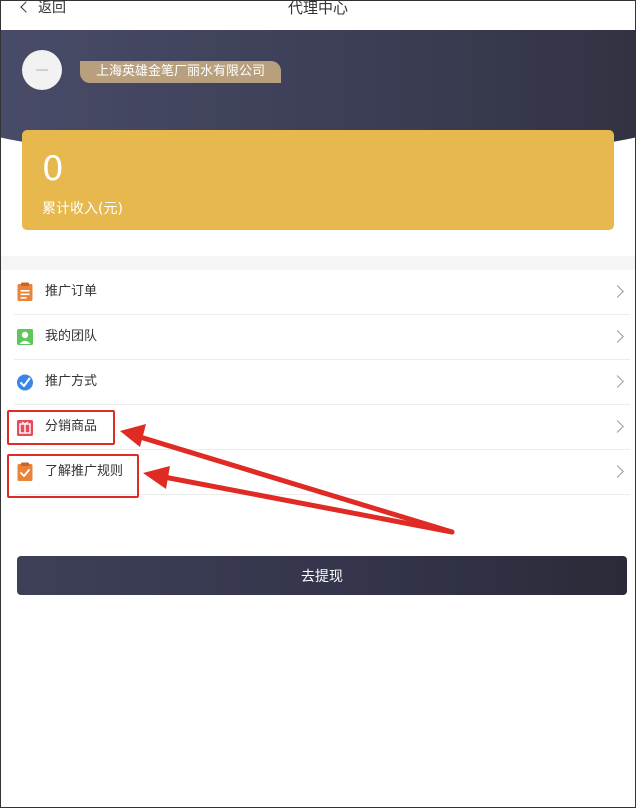 Image resolution: width=636 pixels, height=808 pixels. Describe the element at coordinates (317, 8) in the screenshot. I see `page-title: 代理中心` at that location.